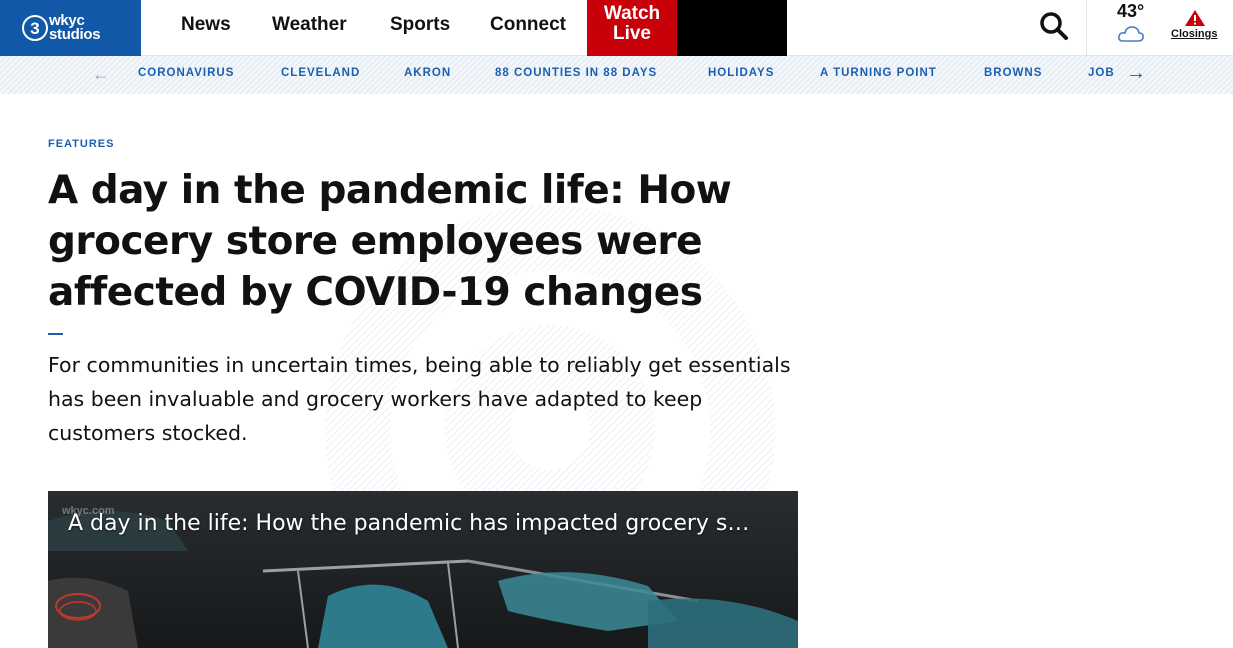 Image resolution: width=1233 pixels, height=648 pixels. I want to click on wkyc-logo: 3 wkyc studios, so click(70, 28).